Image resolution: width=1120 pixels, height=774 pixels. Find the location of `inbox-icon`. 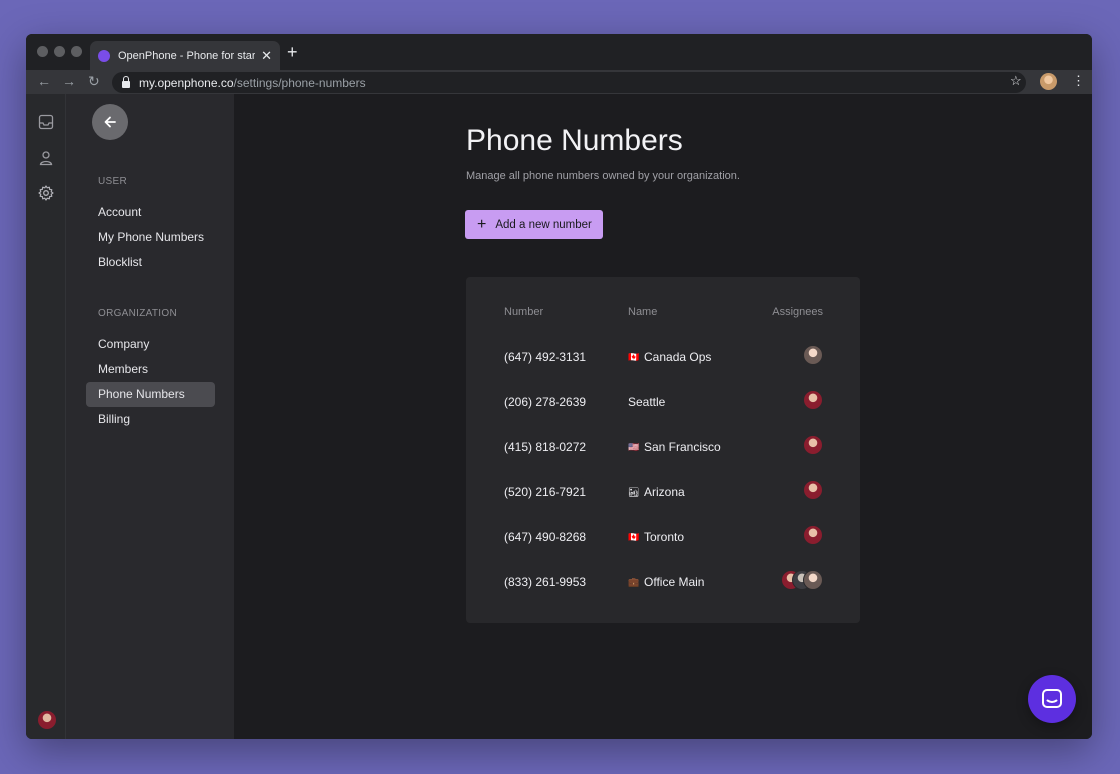

inbox-icon is located at coordinates (46, 122).